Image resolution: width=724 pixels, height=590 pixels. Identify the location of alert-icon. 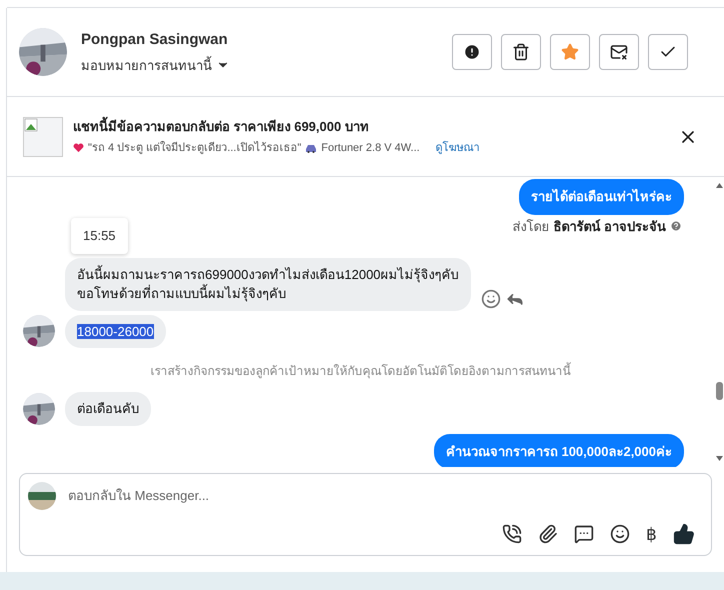
(472, 52).